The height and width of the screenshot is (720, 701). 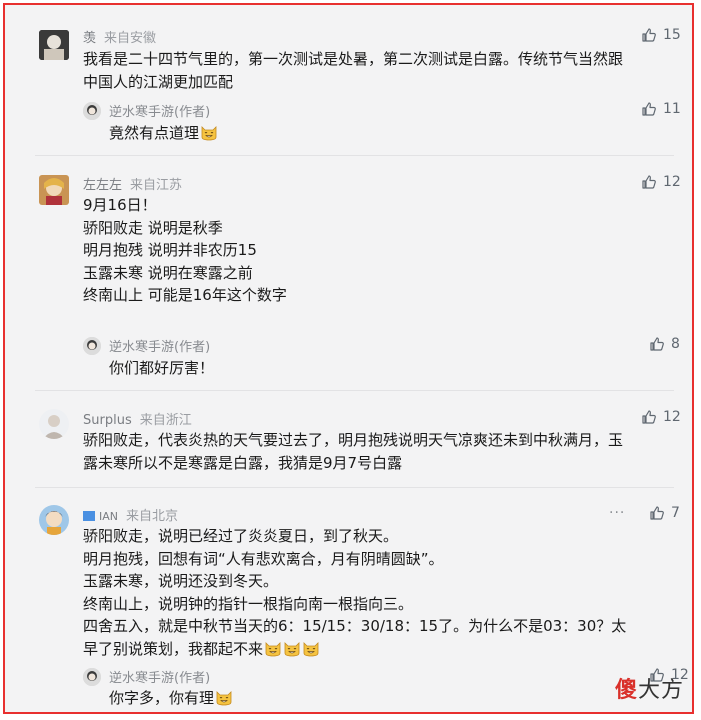 I want to click on watermark: 傻大方, so click(x=649, y=688).